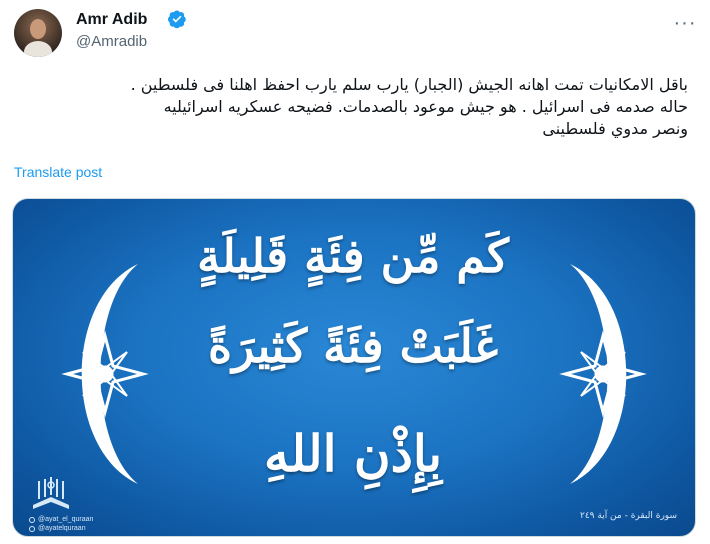 The width and height of the screenshot is (710, 544). Describe the element at coordinates (628, 516) in the screenshot. I see `verse-source: سورة البقرة - من آية ٢٤٩` at that location.